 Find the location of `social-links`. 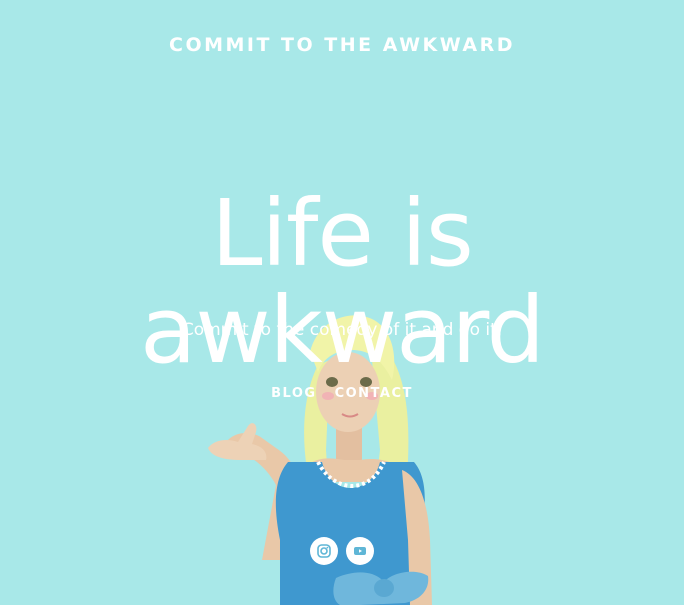

social-links is located at coordinates (342, 551).